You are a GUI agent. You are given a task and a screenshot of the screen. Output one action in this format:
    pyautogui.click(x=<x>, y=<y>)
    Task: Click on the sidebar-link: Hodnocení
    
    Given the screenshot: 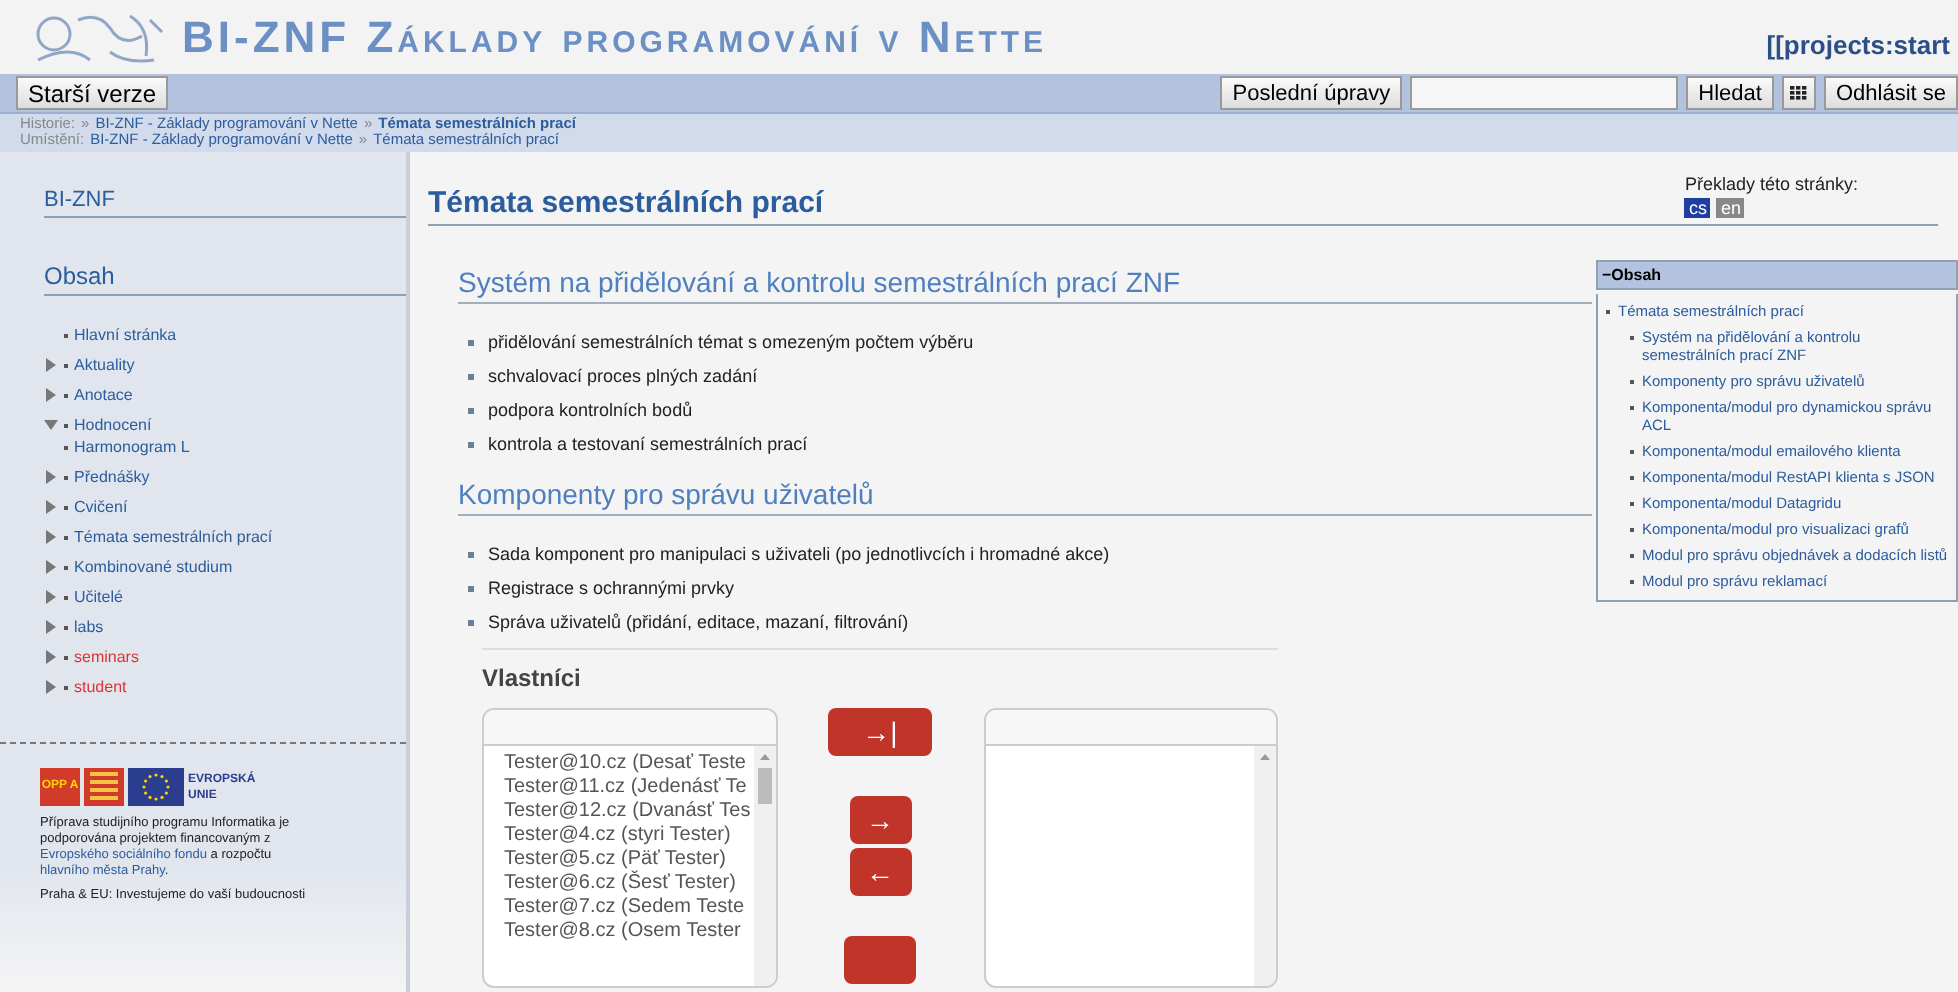 What is the action you would take?
    pyautogui.click(x=113, y=425)
    